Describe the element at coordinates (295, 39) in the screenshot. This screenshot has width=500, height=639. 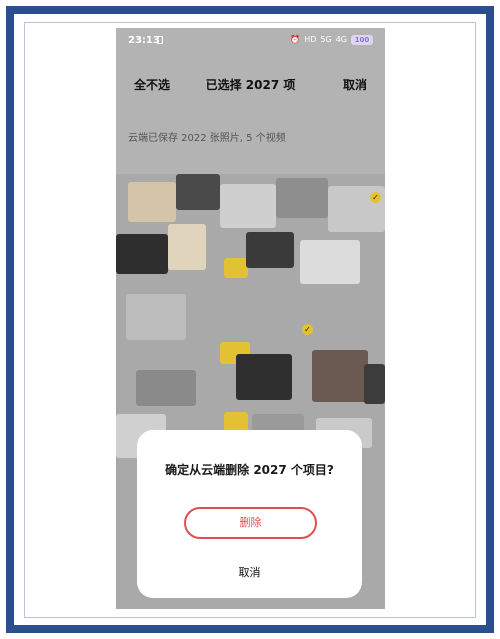
I see `alarm-icon: ⏰` at that location.